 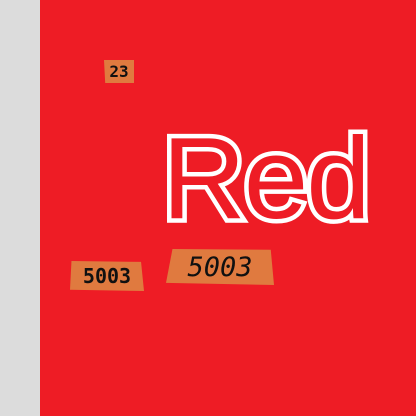 I want to click on number-tag-left: 5003, so click(x=107, y=276).